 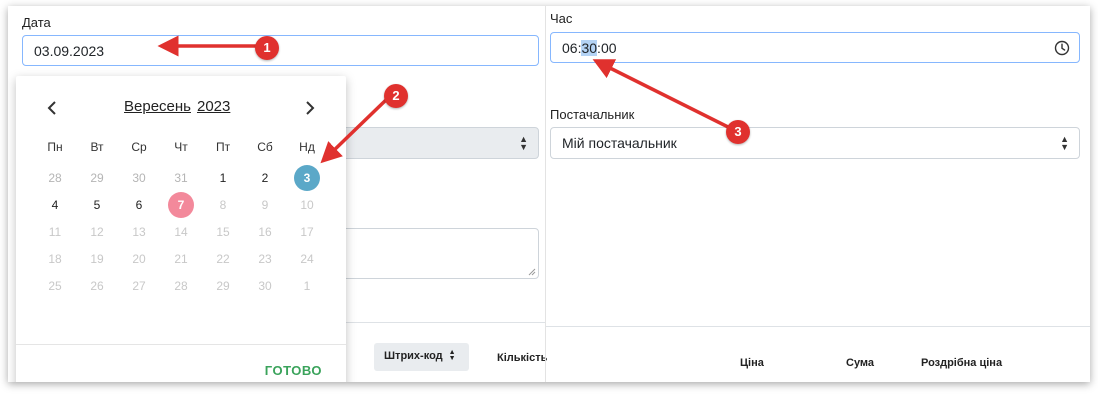 What do you see at coordinates (738, 132) in the screenshot?
I see `annotation-badge-3: 3` at bounding box center [738, 132].